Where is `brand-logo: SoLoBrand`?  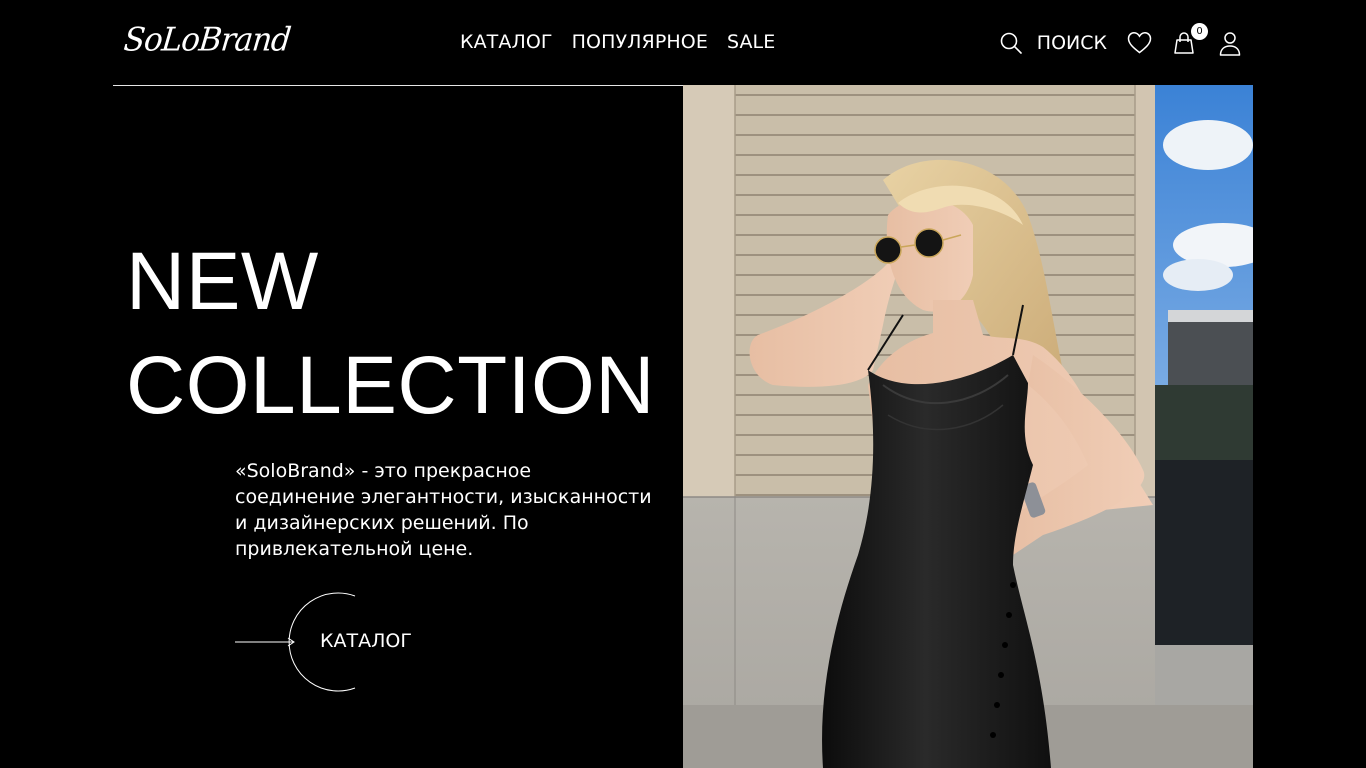
brand-logo: SoLoBrand is located at coordinates (207, 40).